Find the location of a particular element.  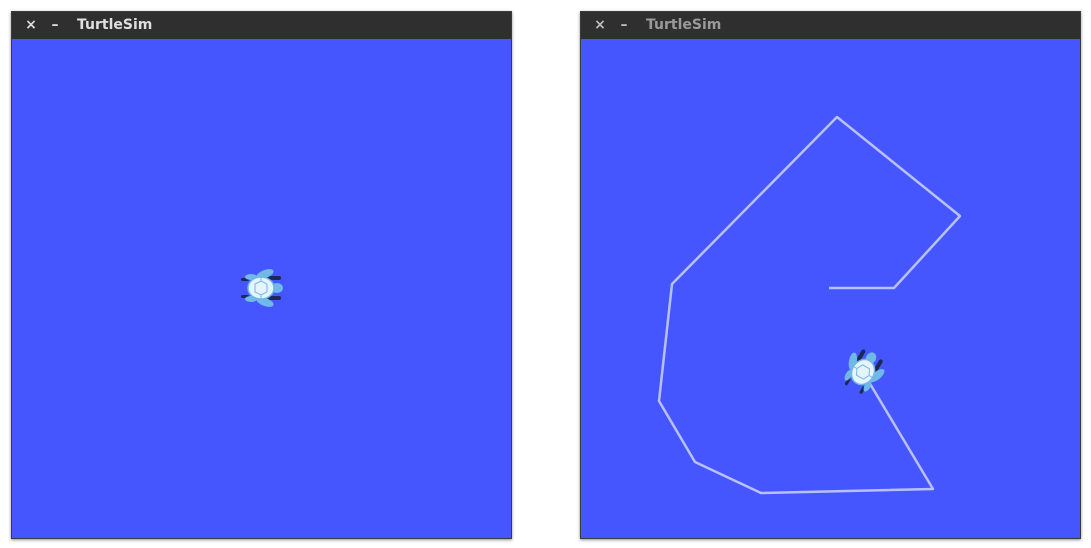

canvas-svg is located at coordinates (262, 288).